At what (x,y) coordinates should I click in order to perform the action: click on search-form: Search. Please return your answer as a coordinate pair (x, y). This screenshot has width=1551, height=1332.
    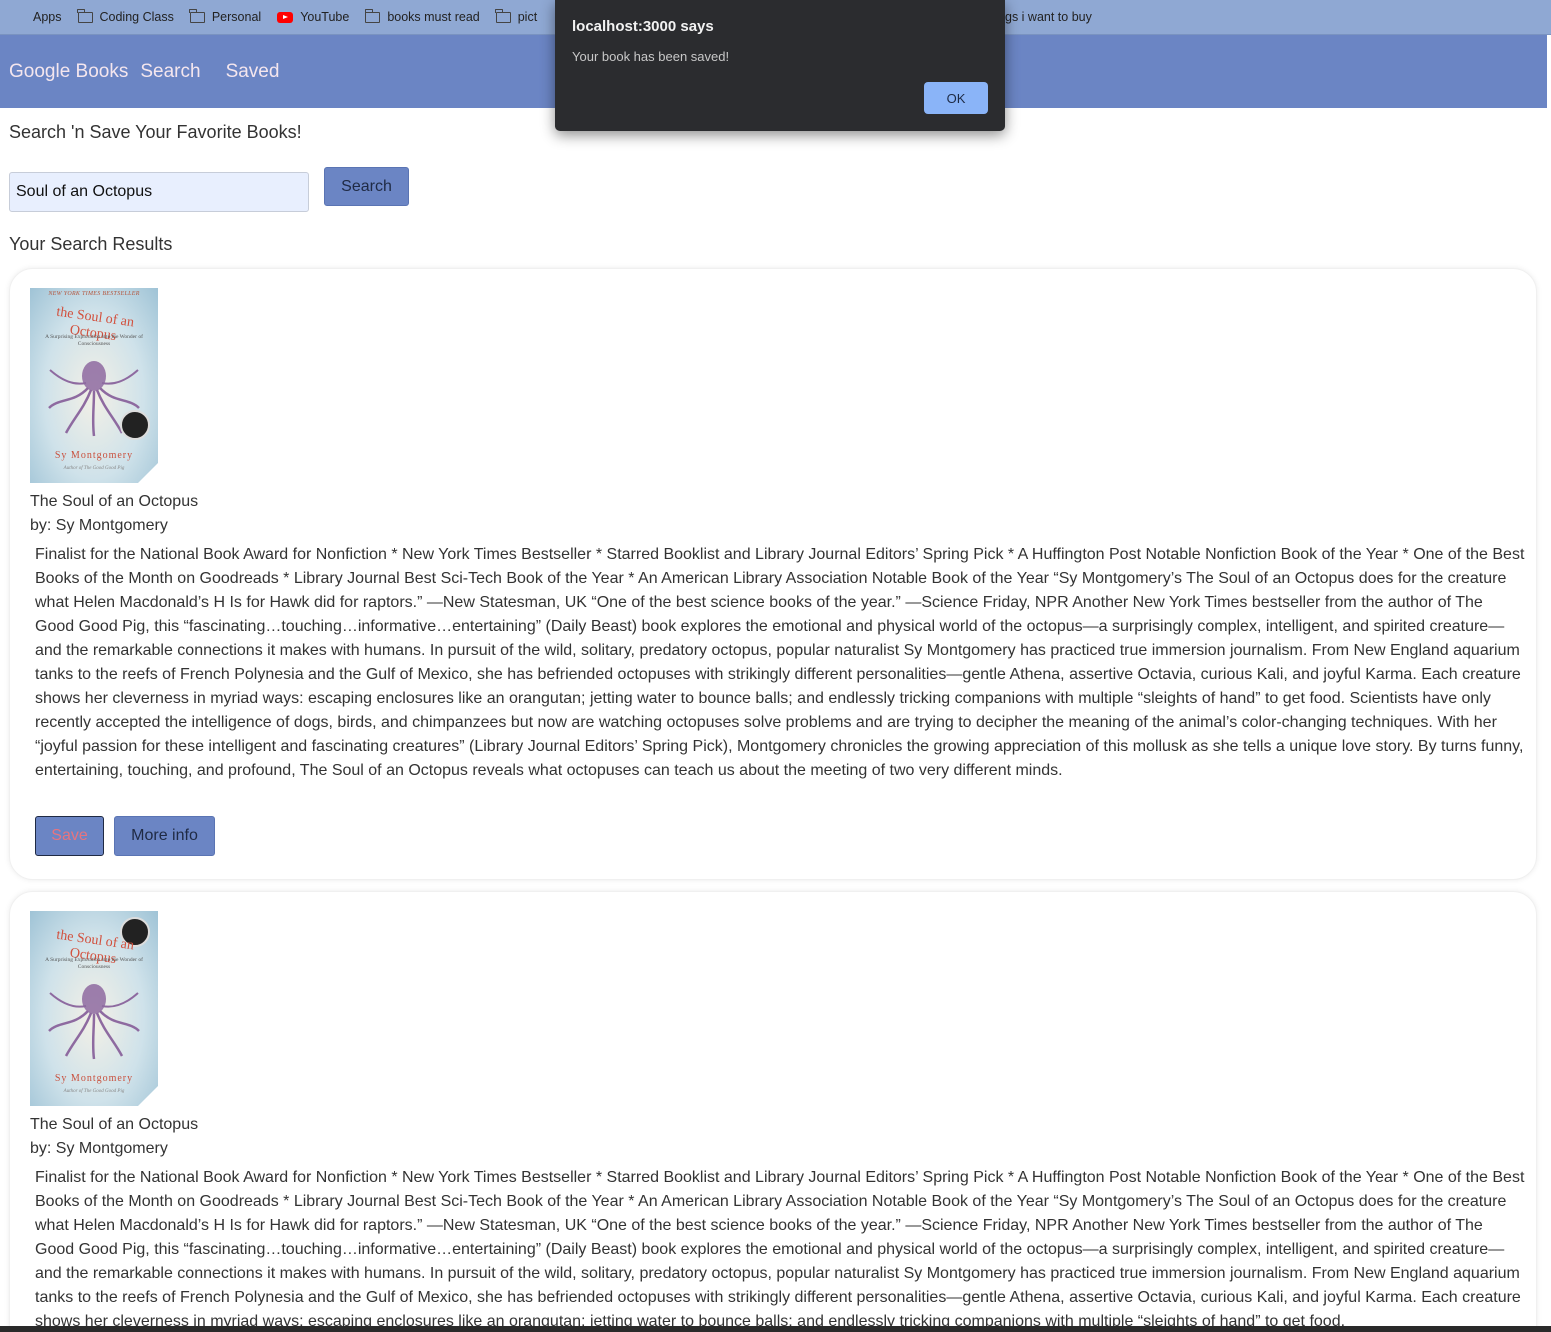
    Looking at the image, I should click on (774, 189).